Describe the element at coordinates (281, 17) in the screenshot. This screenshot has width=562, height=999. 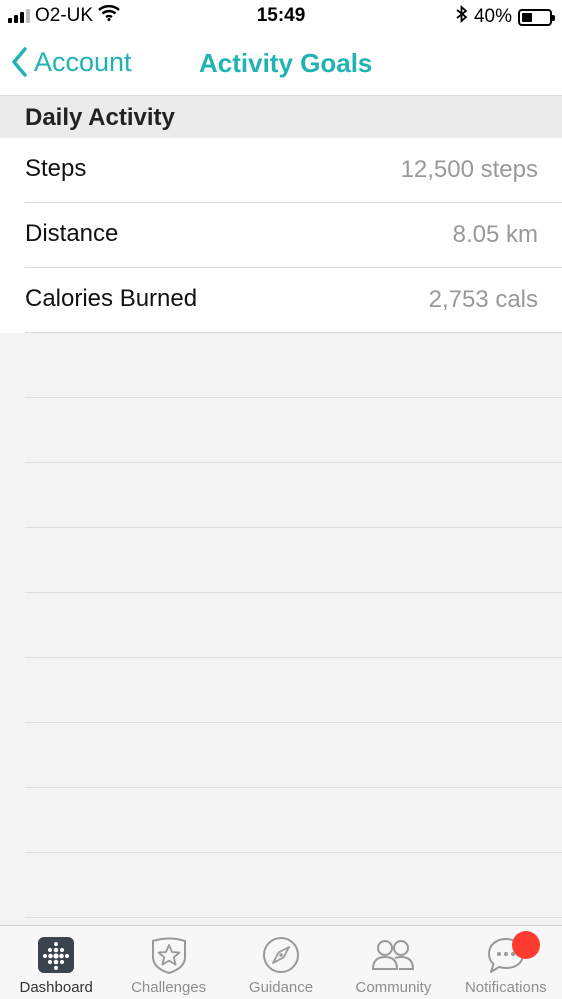
I see `status-bar: O2-UK 15:49 40%` at that location.